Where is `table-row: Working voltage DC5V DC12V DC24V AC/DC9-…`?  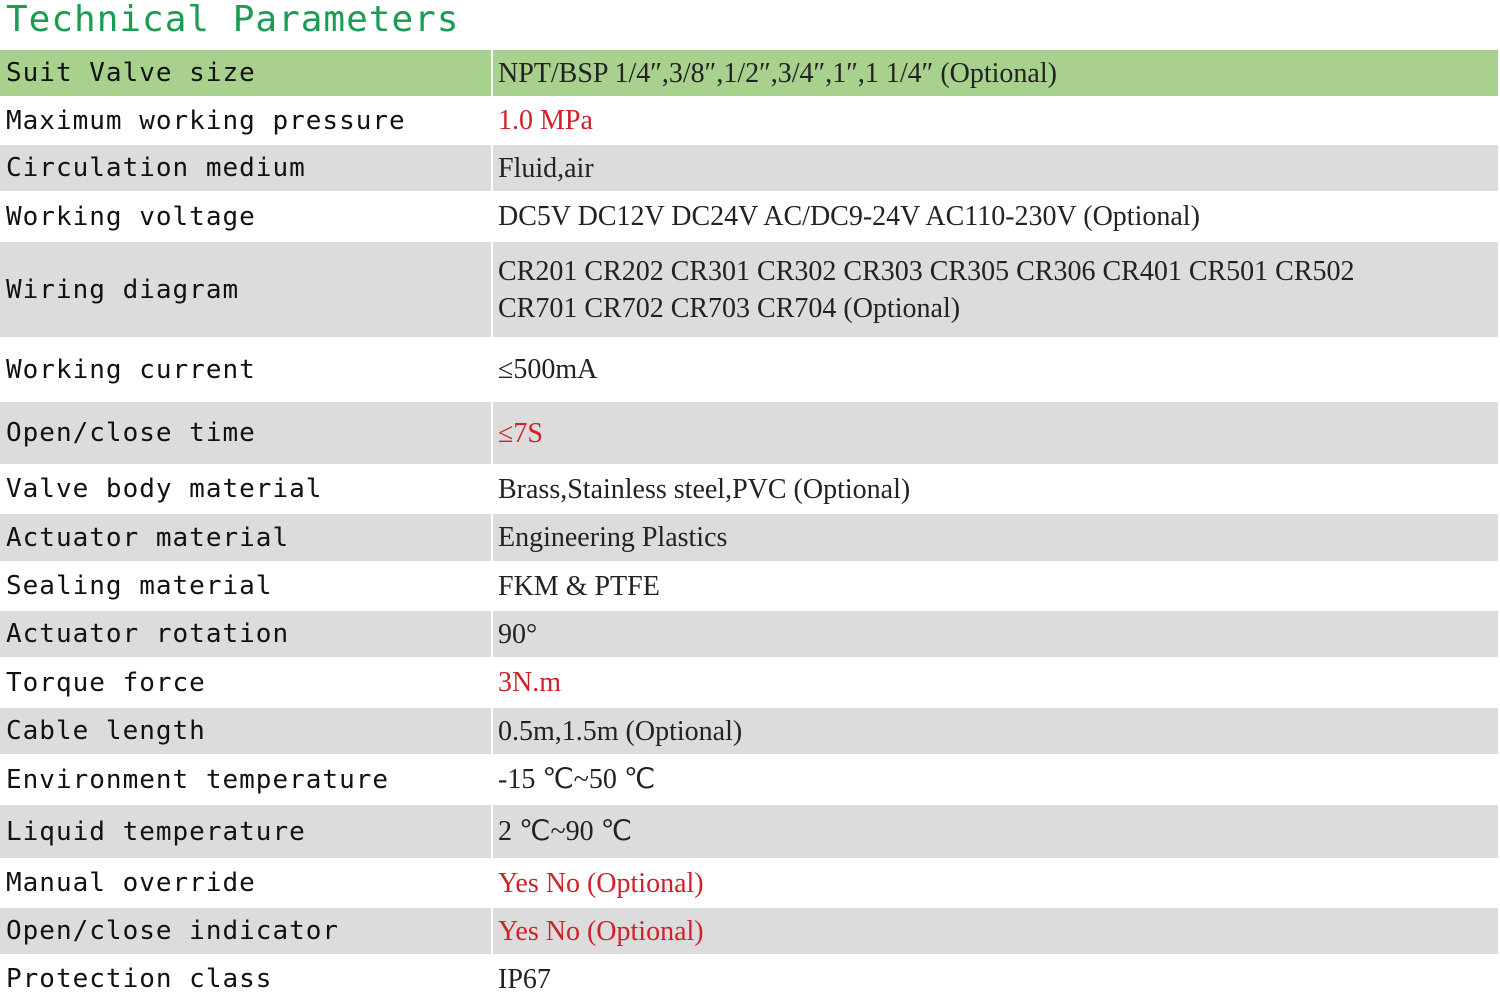
table-row: Working voltage DC5V DC12V DC24V AC/DC9-… is located at coordinates (749, 216).